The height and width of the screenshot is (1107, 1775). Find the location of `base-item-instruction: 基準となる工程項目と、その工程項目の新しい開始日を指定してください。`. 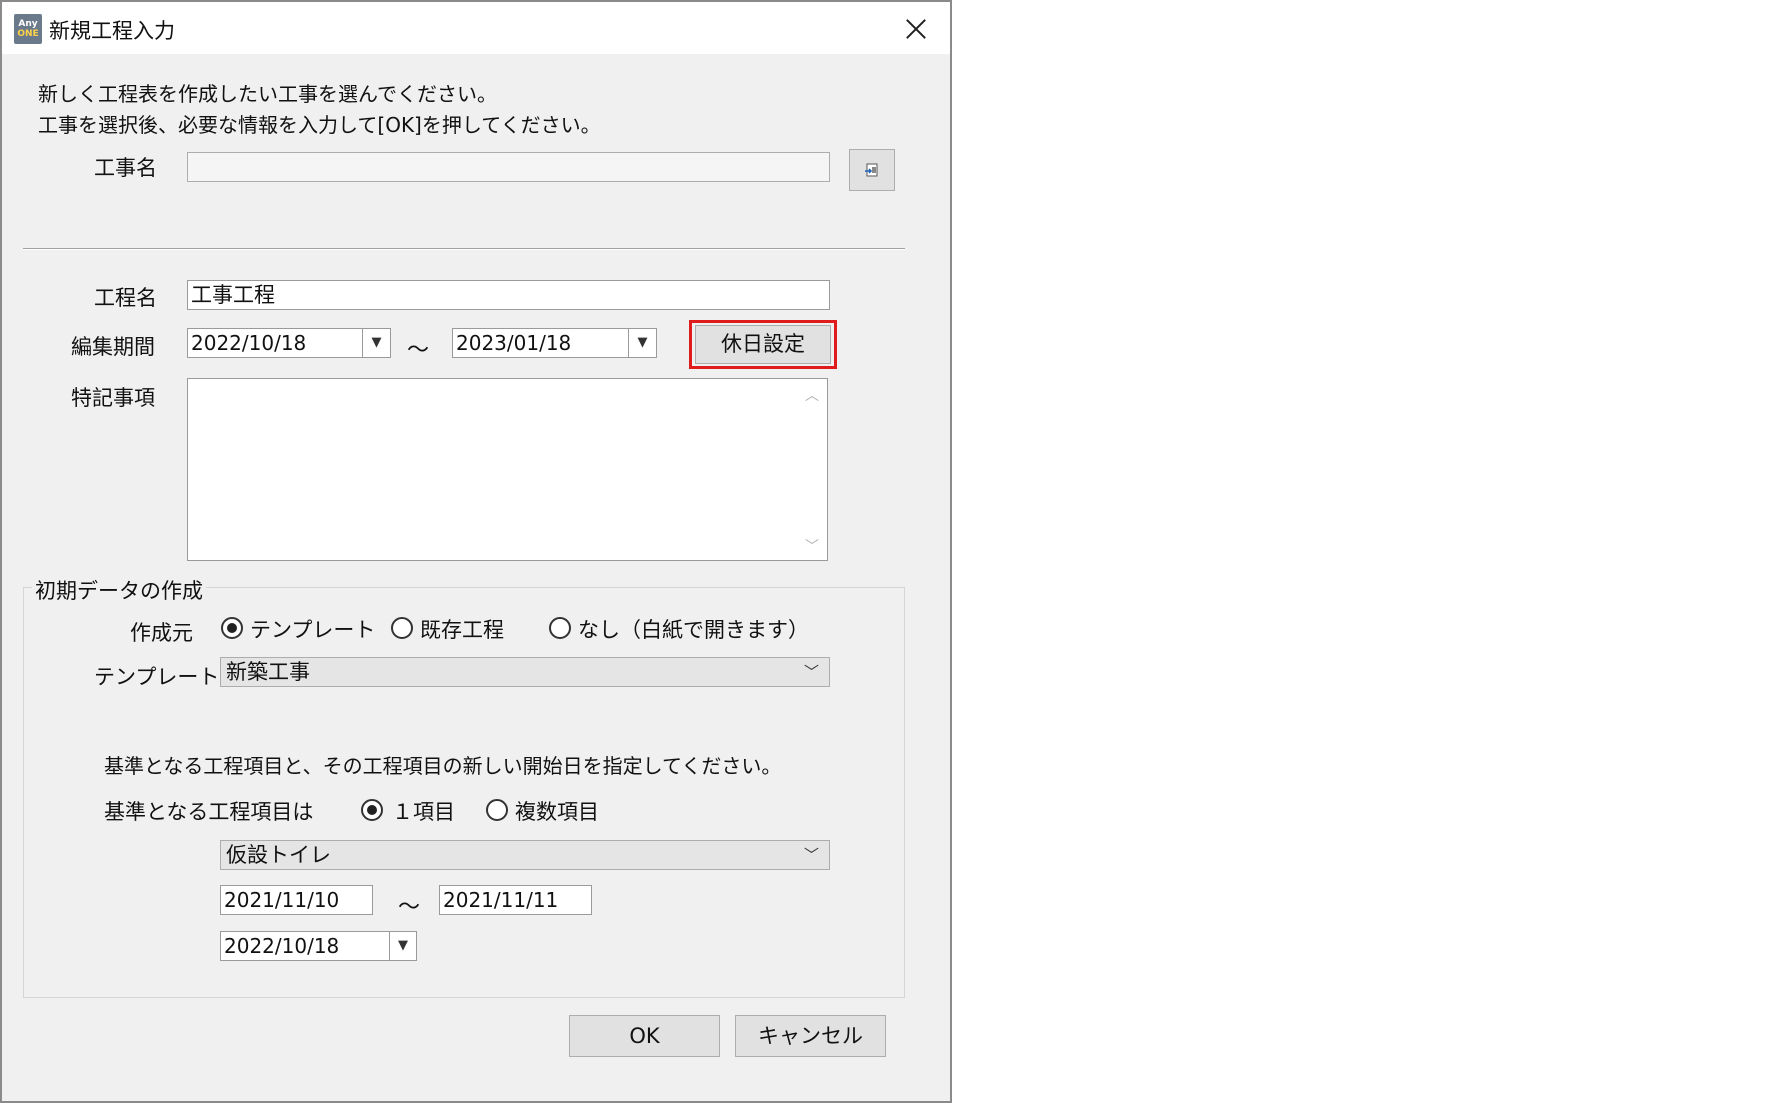

base-item-instruction: 基準となる工程項目と、その工程項目の新しい開始日を指定してください。 is located at coordinates (443, 766).